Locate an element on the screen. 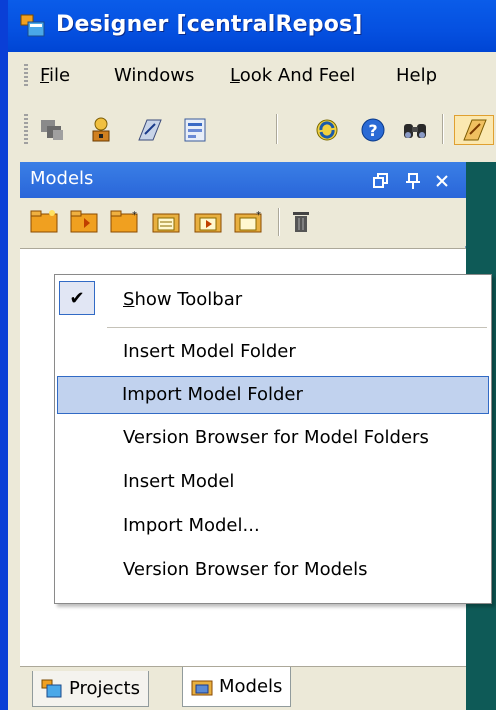 This screenshot has width=496, height=710. menu-help-label: Help is located at coordinates (417, 75).